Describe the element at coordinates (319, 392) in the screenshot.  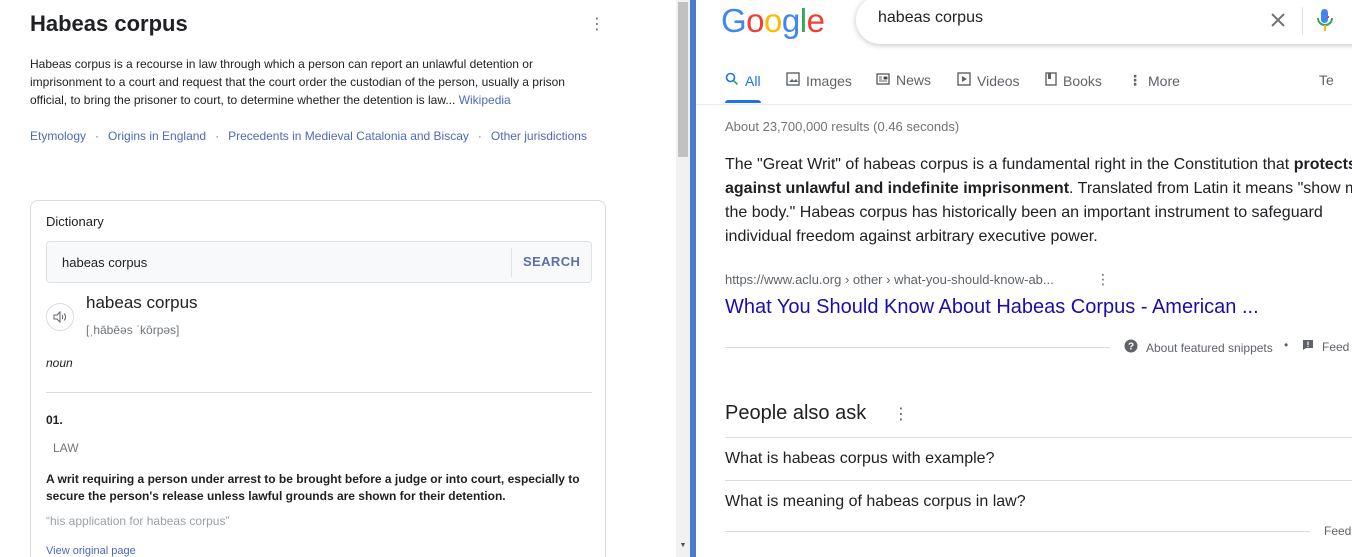
I see `dictionary-divider` at that location.